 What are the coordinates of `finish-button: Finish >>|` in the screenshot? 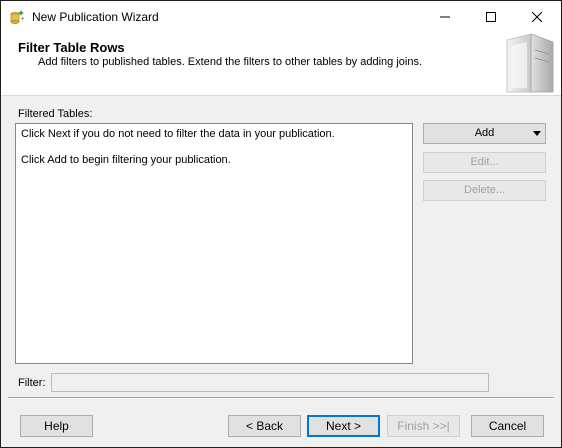 It's located at (423, 426).